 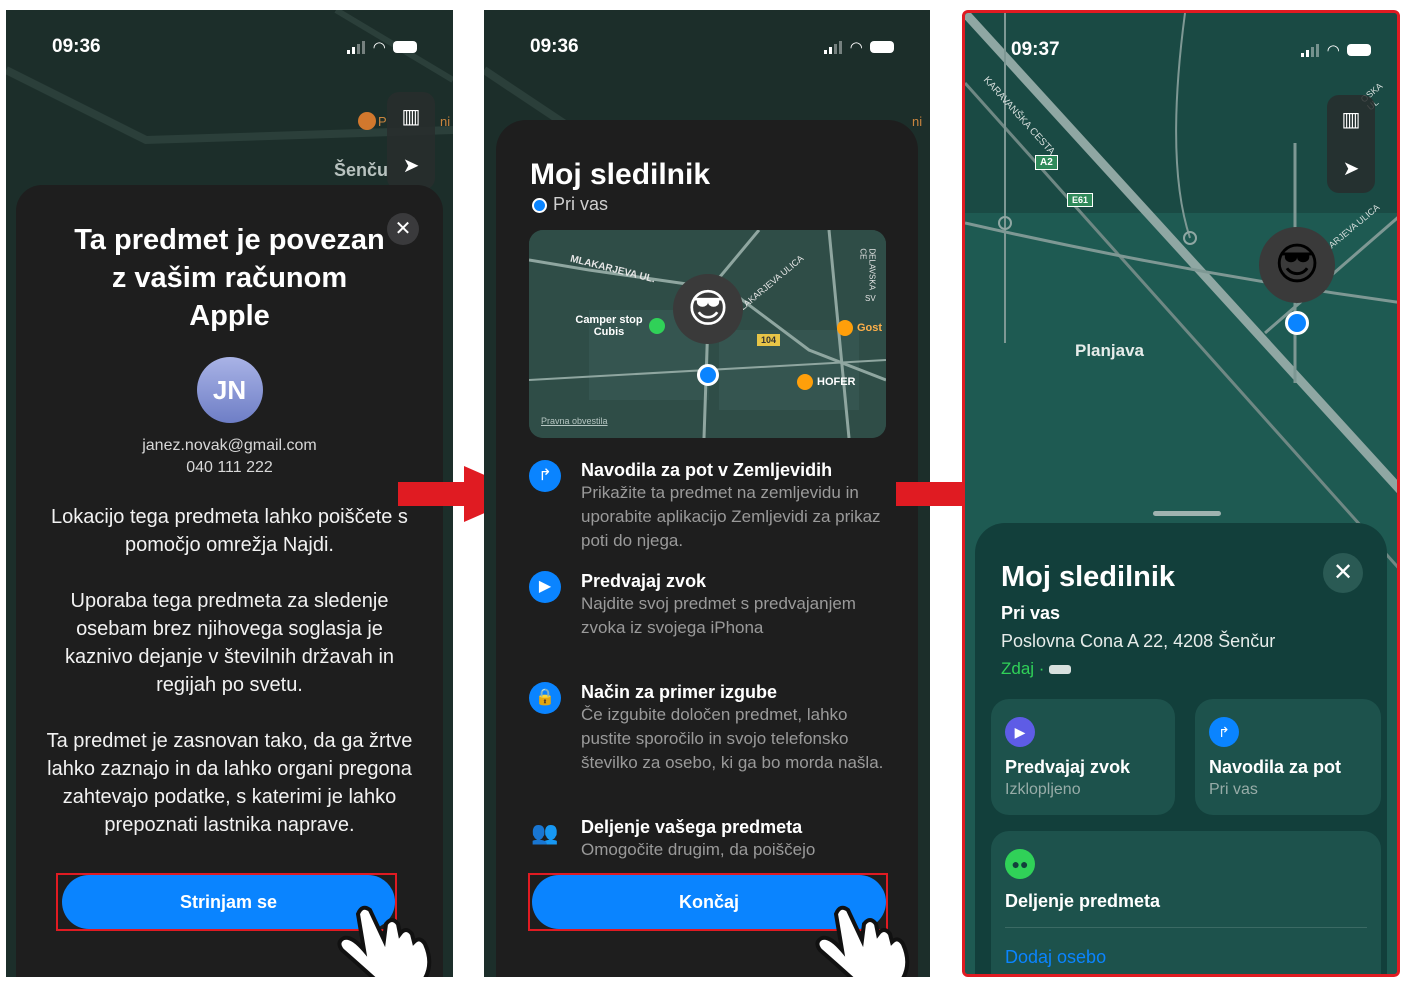 I want to click on restaurant-icon, so click(x=845, y=328).